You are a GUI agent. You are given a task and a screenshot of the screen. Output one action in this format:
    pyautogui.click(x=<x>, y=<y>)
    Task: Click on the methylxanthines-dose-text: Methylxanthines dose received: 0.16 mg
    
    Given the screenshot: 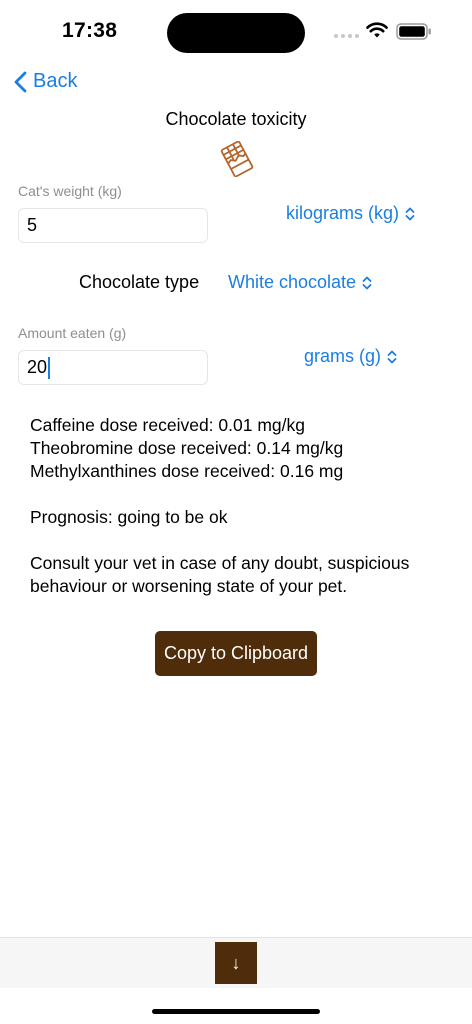 What is the action you would take?
    pyautogui.click(x=187, y=471)
    